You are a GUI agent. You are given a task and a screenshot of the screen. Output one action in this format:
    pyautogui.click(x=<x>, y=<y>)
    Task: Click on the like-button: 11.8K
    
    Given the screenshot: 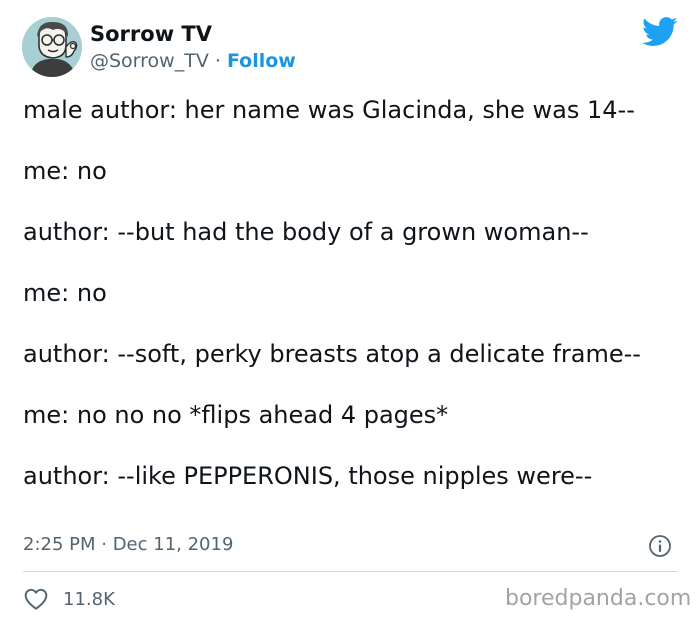 What is the action you would take?
    pyautogui.click(x=69, y=599)
    